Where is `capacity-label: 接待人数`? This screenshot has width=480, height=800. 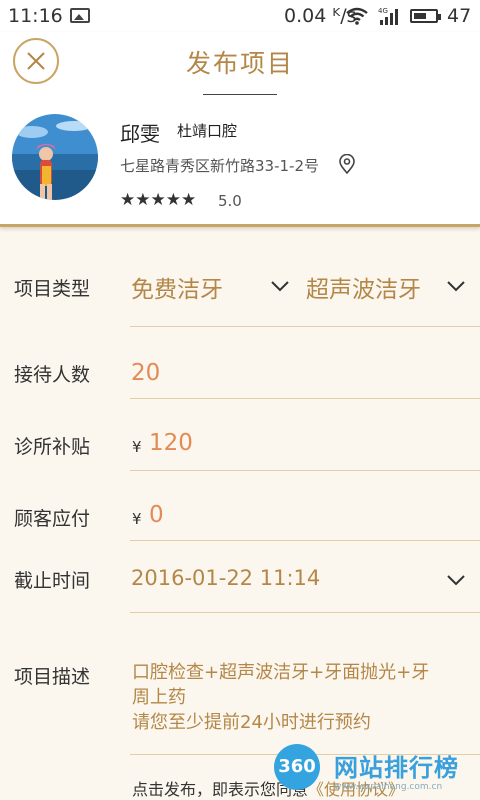
capacity-label: 接待人数 is located at coordinates (52, 375).